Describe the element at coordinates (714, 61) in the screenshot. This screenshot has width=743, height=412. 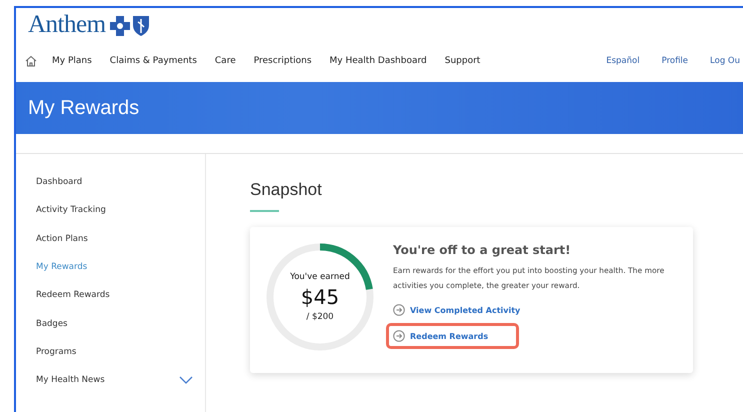
I see `nav-link: Log Ou` at that location.